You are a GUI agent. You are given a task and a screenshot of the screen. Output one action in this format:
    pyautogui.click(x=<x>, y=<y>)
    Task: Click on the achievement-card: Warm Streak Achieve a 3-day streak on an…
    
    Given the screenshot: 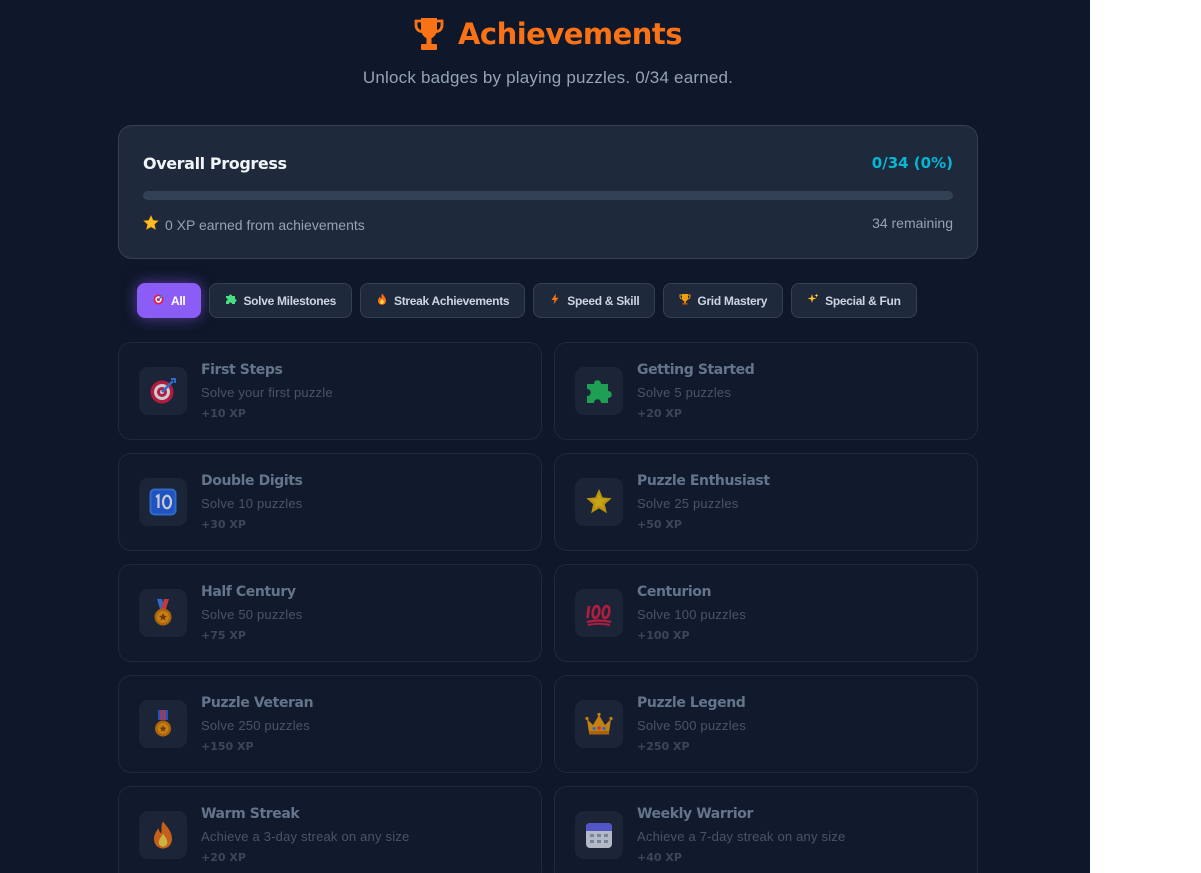 What is the action you would take?
    pyautogui.click(x=330, y=829)
    